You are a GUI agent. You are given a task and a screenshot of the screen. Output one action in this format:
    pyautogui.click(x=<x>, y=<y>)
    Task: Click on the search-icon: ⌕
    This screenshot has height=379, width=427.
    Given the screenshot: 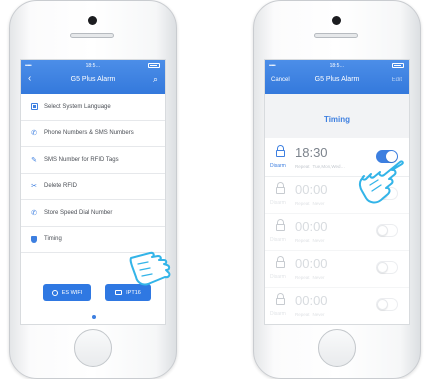 What is the action you would take?
    pyautogui.click(x=155, y=79)
    